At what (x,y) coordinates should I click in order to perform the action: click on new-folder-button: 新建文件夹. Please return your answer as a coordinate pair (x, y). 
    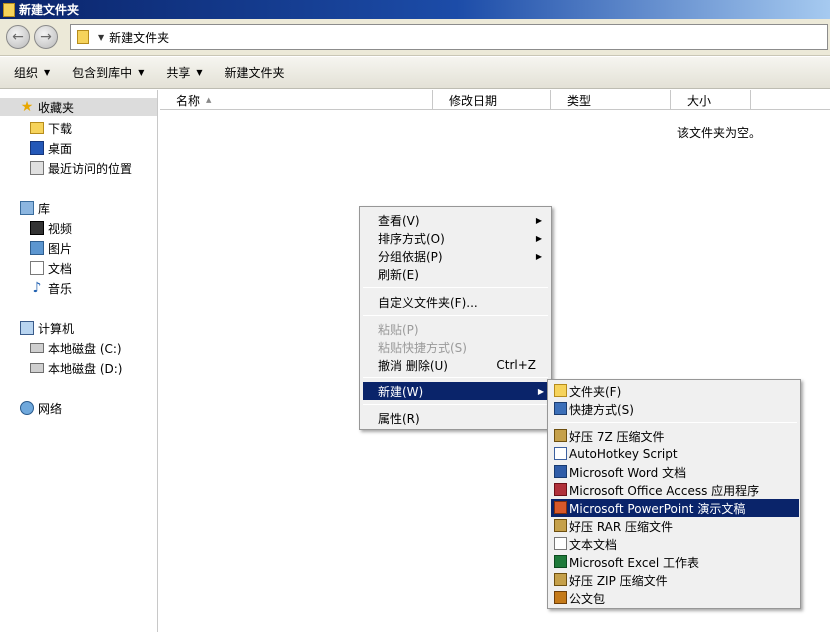
    Looking at the image, I should click on (255, 73).